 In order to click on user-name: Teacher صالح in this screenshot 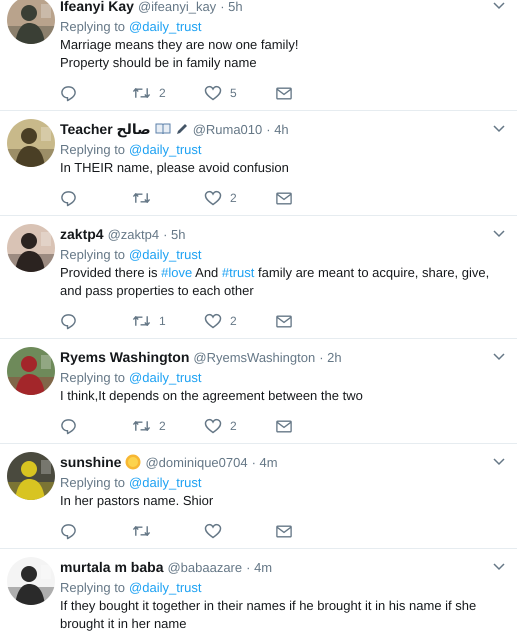, I will do `click(105, 129)`.